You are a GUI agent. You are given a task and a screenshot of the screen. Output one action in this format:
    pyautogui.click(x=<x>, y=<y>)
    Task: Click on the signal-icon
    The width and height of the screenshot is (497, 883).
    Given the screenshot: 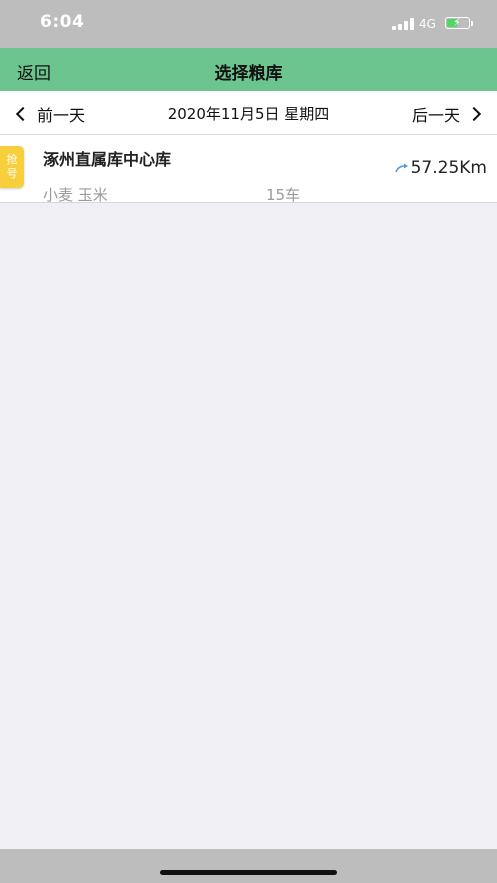 What is the action you would take?
    pyautogui.click(x=404, y=24)
    